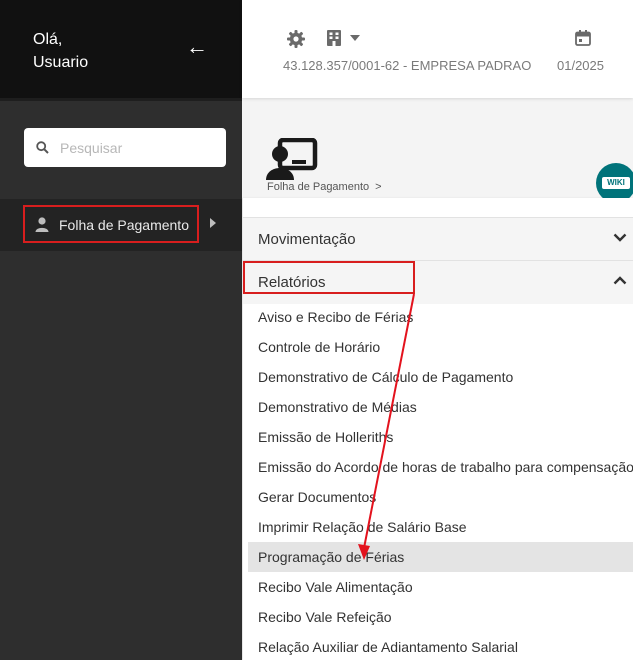 Image resolution: width=633 pixels, height=660 pixels. I want to click on search-icon, so click(42, 147).